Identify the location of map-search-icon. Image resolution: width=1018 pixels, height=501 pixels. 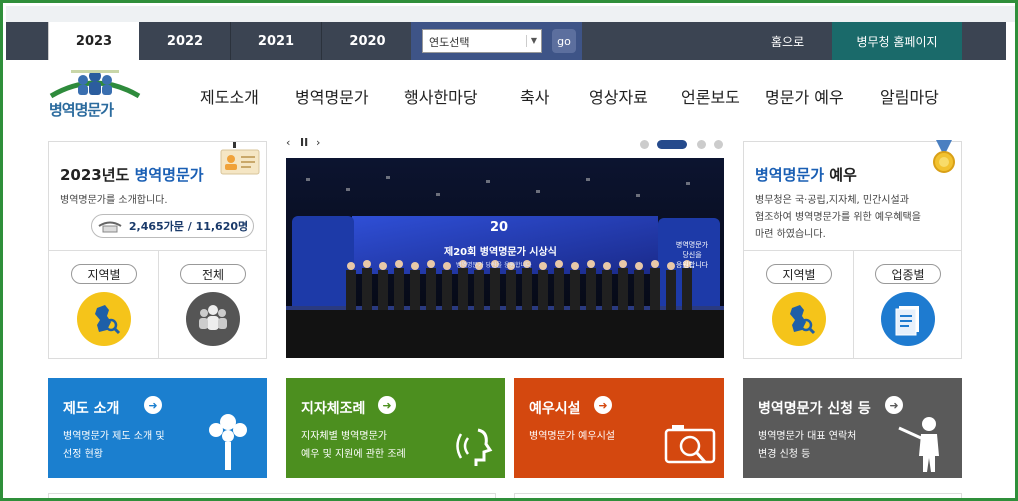
(104, 319).